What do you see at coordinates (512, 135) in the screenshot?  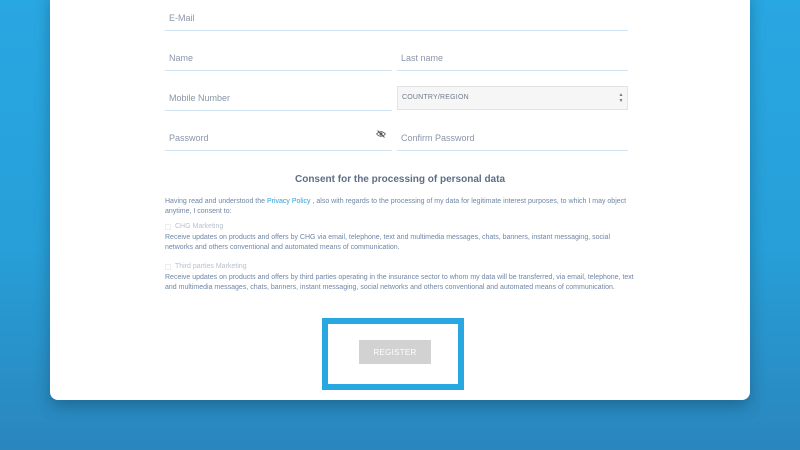 I see `confirm-password-field: Confirm Password` at bounding box center [512, 135].